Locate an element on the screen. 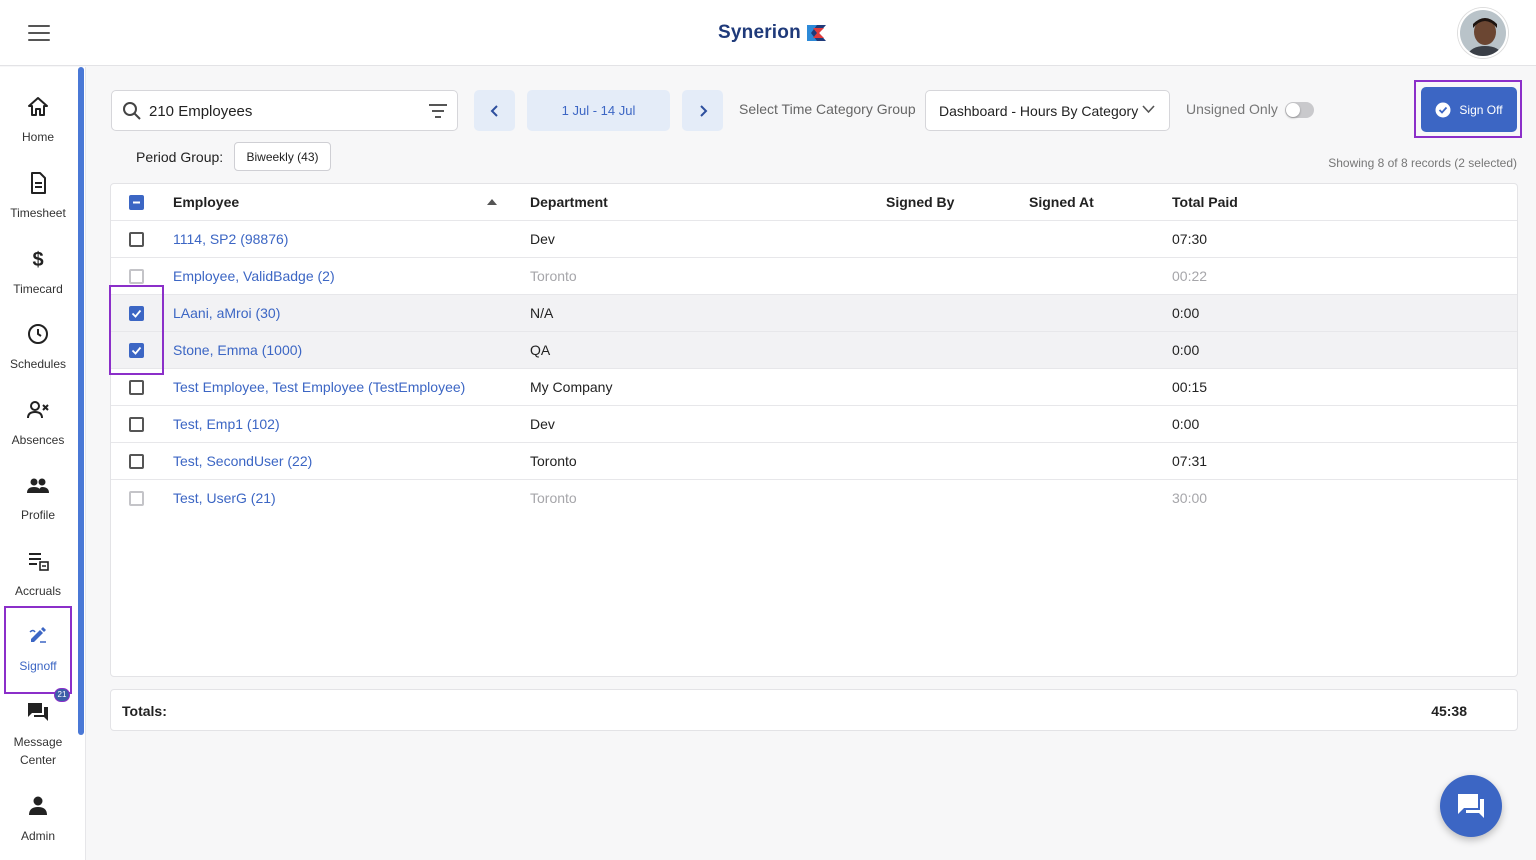 Image resolution: width=1536 pixels, height=860 pixels. table-row: Test, Emp1 (102) Dev 0:00 is located at coordinates (814, 424).